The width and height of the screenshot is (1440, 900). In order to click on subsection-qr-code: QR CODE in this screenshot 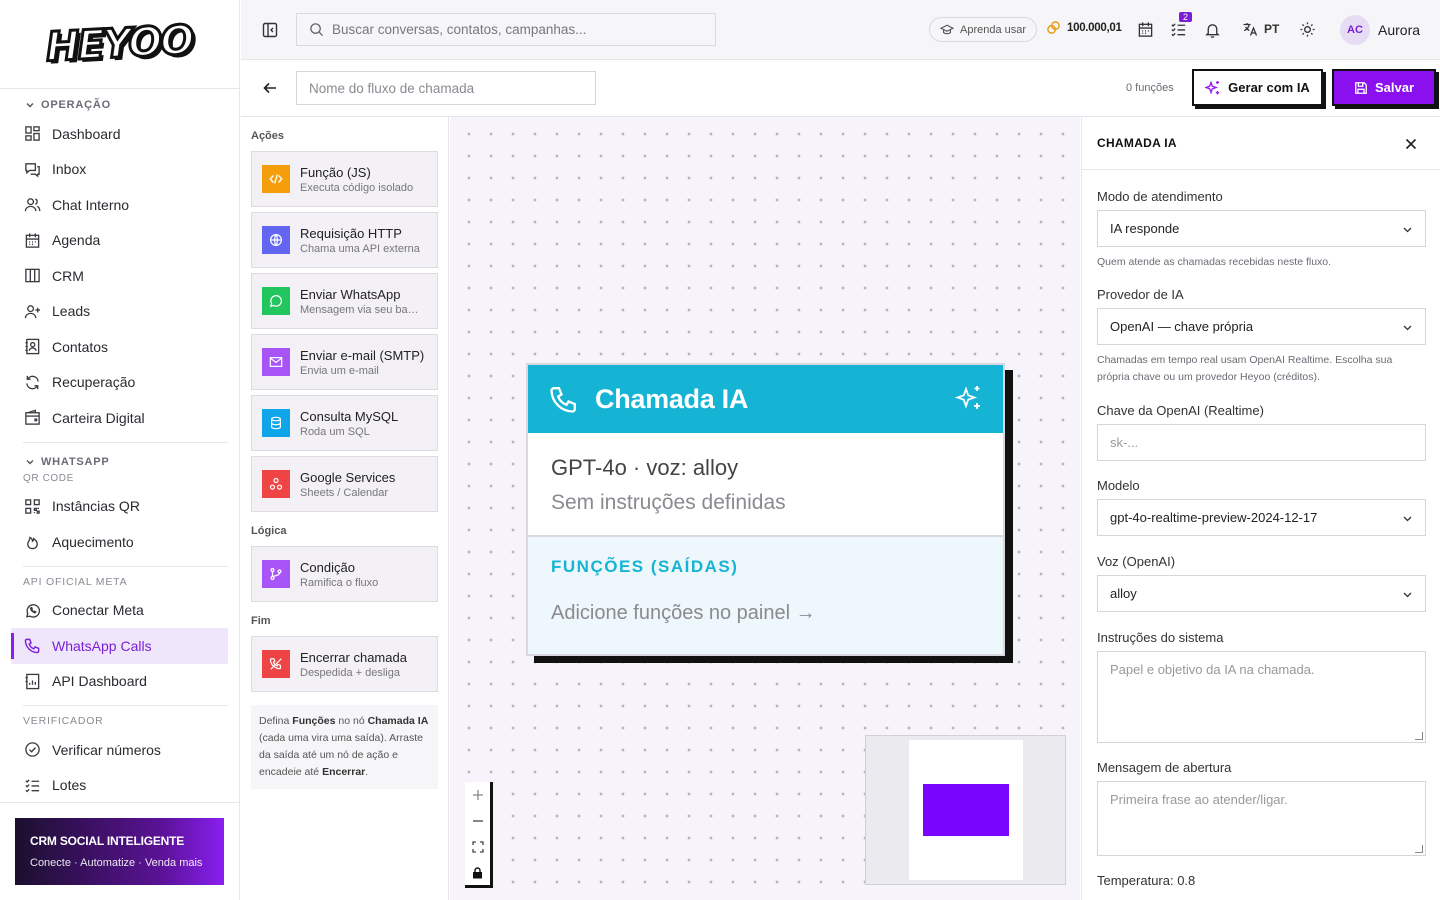, I will do `click(48, 478)`.